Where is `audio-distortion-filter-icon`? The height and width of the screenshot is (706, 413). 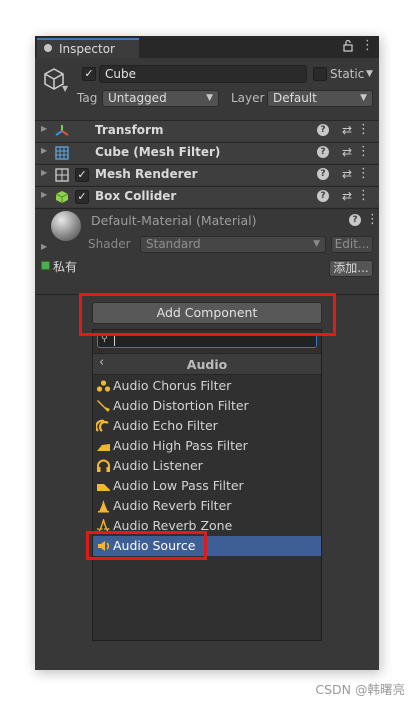
audio-distortion-filter-icon is located at coordinates (103, 406).